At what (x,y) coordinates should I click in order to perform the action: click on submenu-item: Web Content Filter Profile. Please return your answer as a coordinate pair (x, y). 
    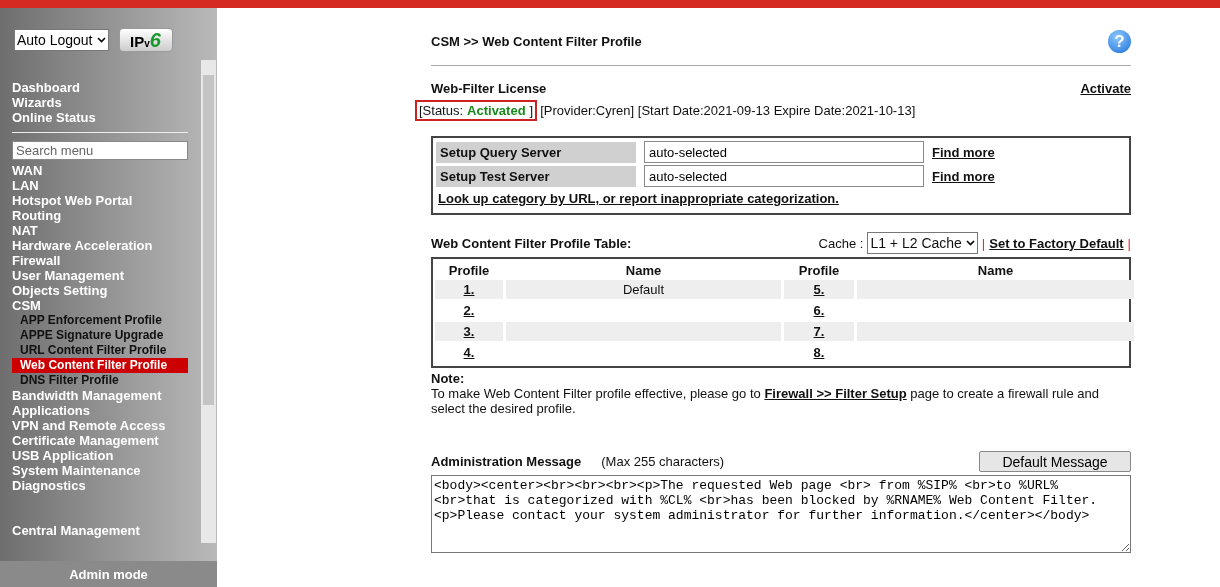
    Looking at the image, I should click on (100, 365).